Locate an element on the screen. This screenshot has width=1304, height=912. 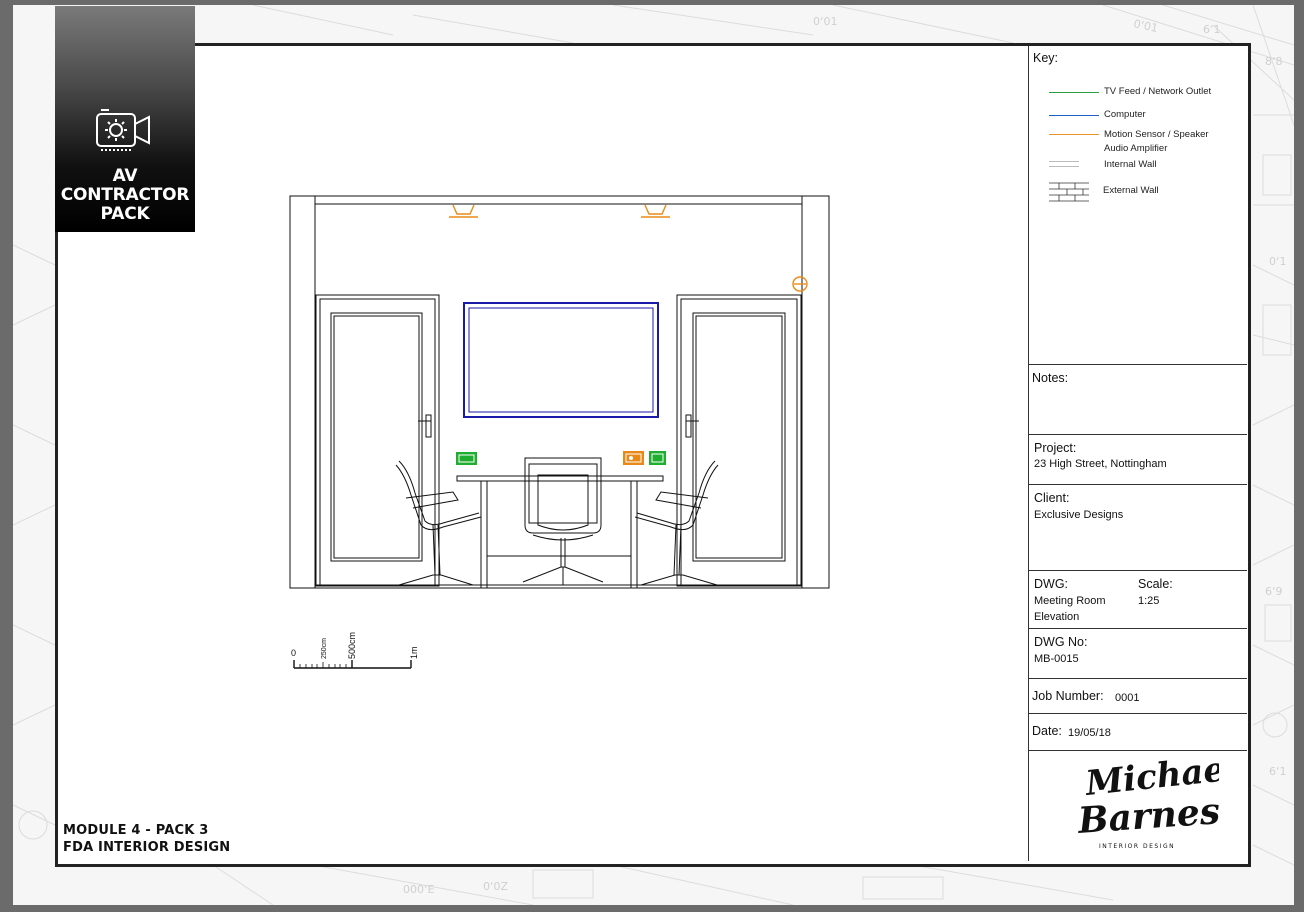
key-amplifier-label: Audio Amplifier is located at coordinates (1136, 148).